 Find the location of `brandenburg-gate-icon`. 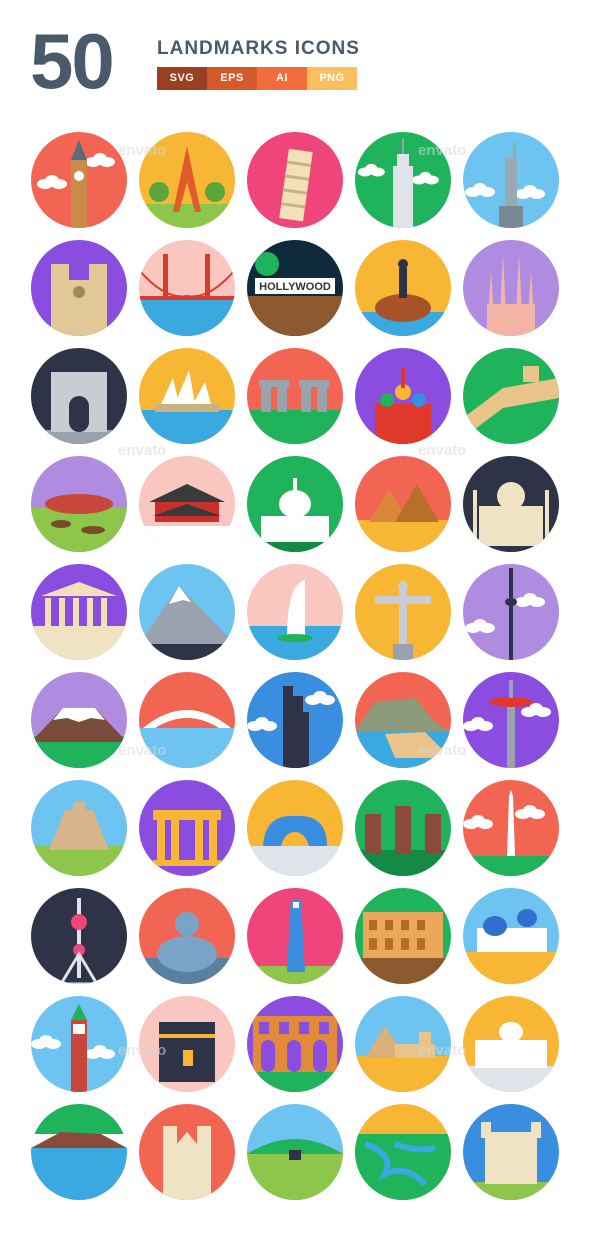

brandenburg-gate-icon is located at coordinates (187, 828).